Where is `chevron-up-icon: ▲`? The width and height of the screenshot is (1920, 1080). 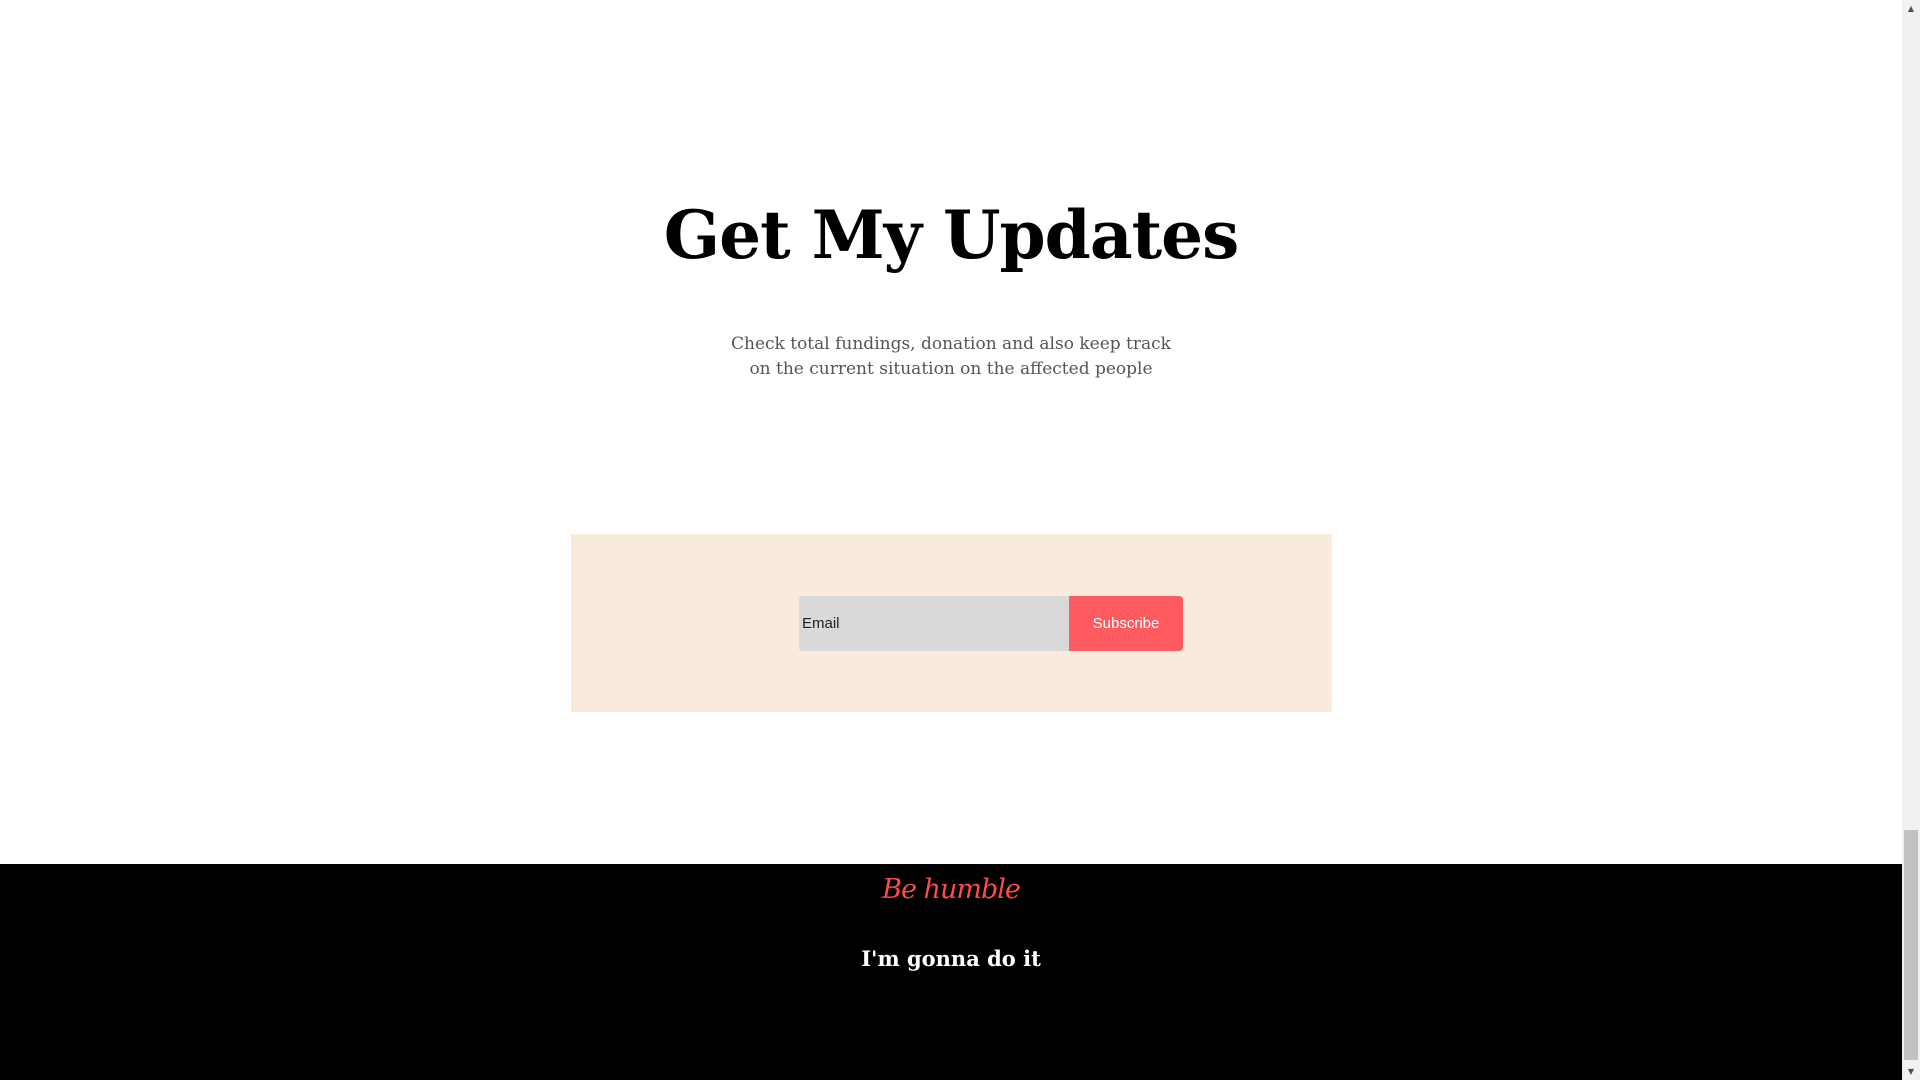 chevron-up-icon: ▲ is located at coordinates (1911, 8).